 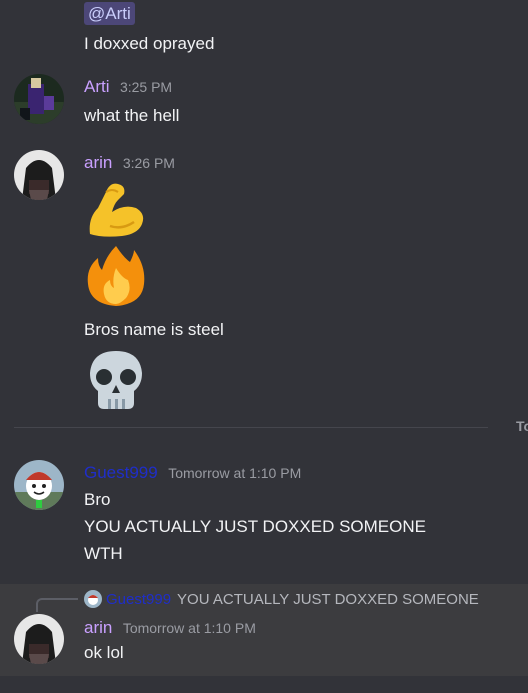 What do you see at coordinates (255, 526) in the screenshot?
I see `message-text: YOU ACTUALLY JUST DOXXED SOMEONE` at bounding box center [255, 526].